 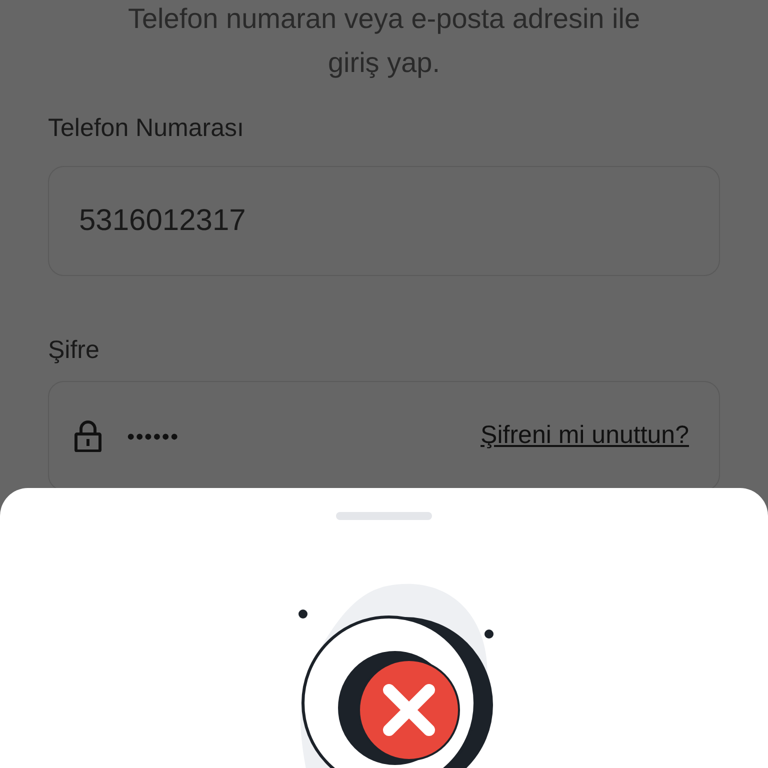 What do you see at coordinates (584, 436) in the screenshot?
I see `forgot-password-link: Şifreni mi unuttun?` at bounding box center [584, 436].